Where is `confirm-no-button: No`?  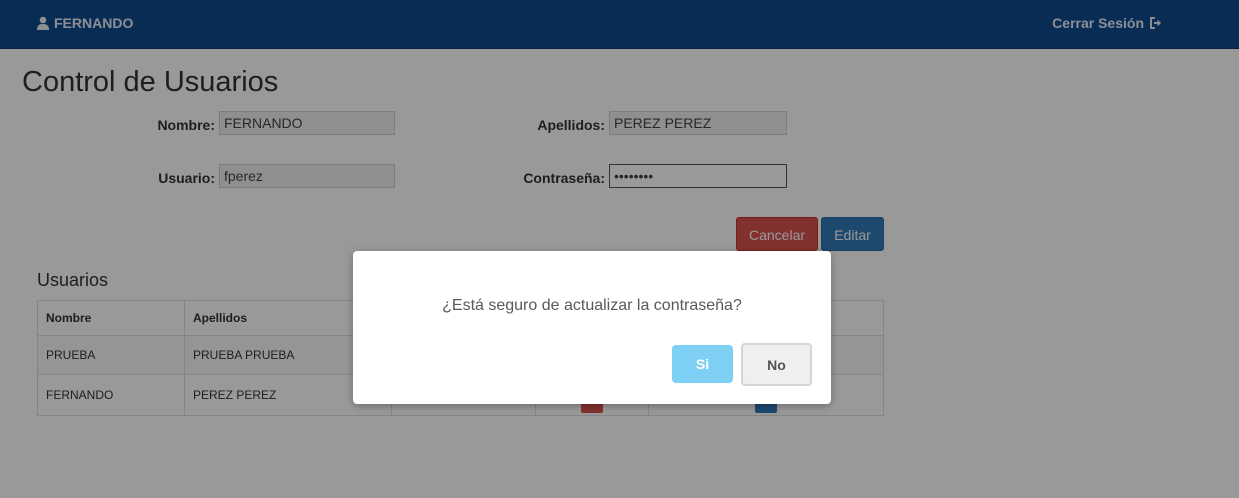
confirm-no-button: No is located at coordinates (776, 364).